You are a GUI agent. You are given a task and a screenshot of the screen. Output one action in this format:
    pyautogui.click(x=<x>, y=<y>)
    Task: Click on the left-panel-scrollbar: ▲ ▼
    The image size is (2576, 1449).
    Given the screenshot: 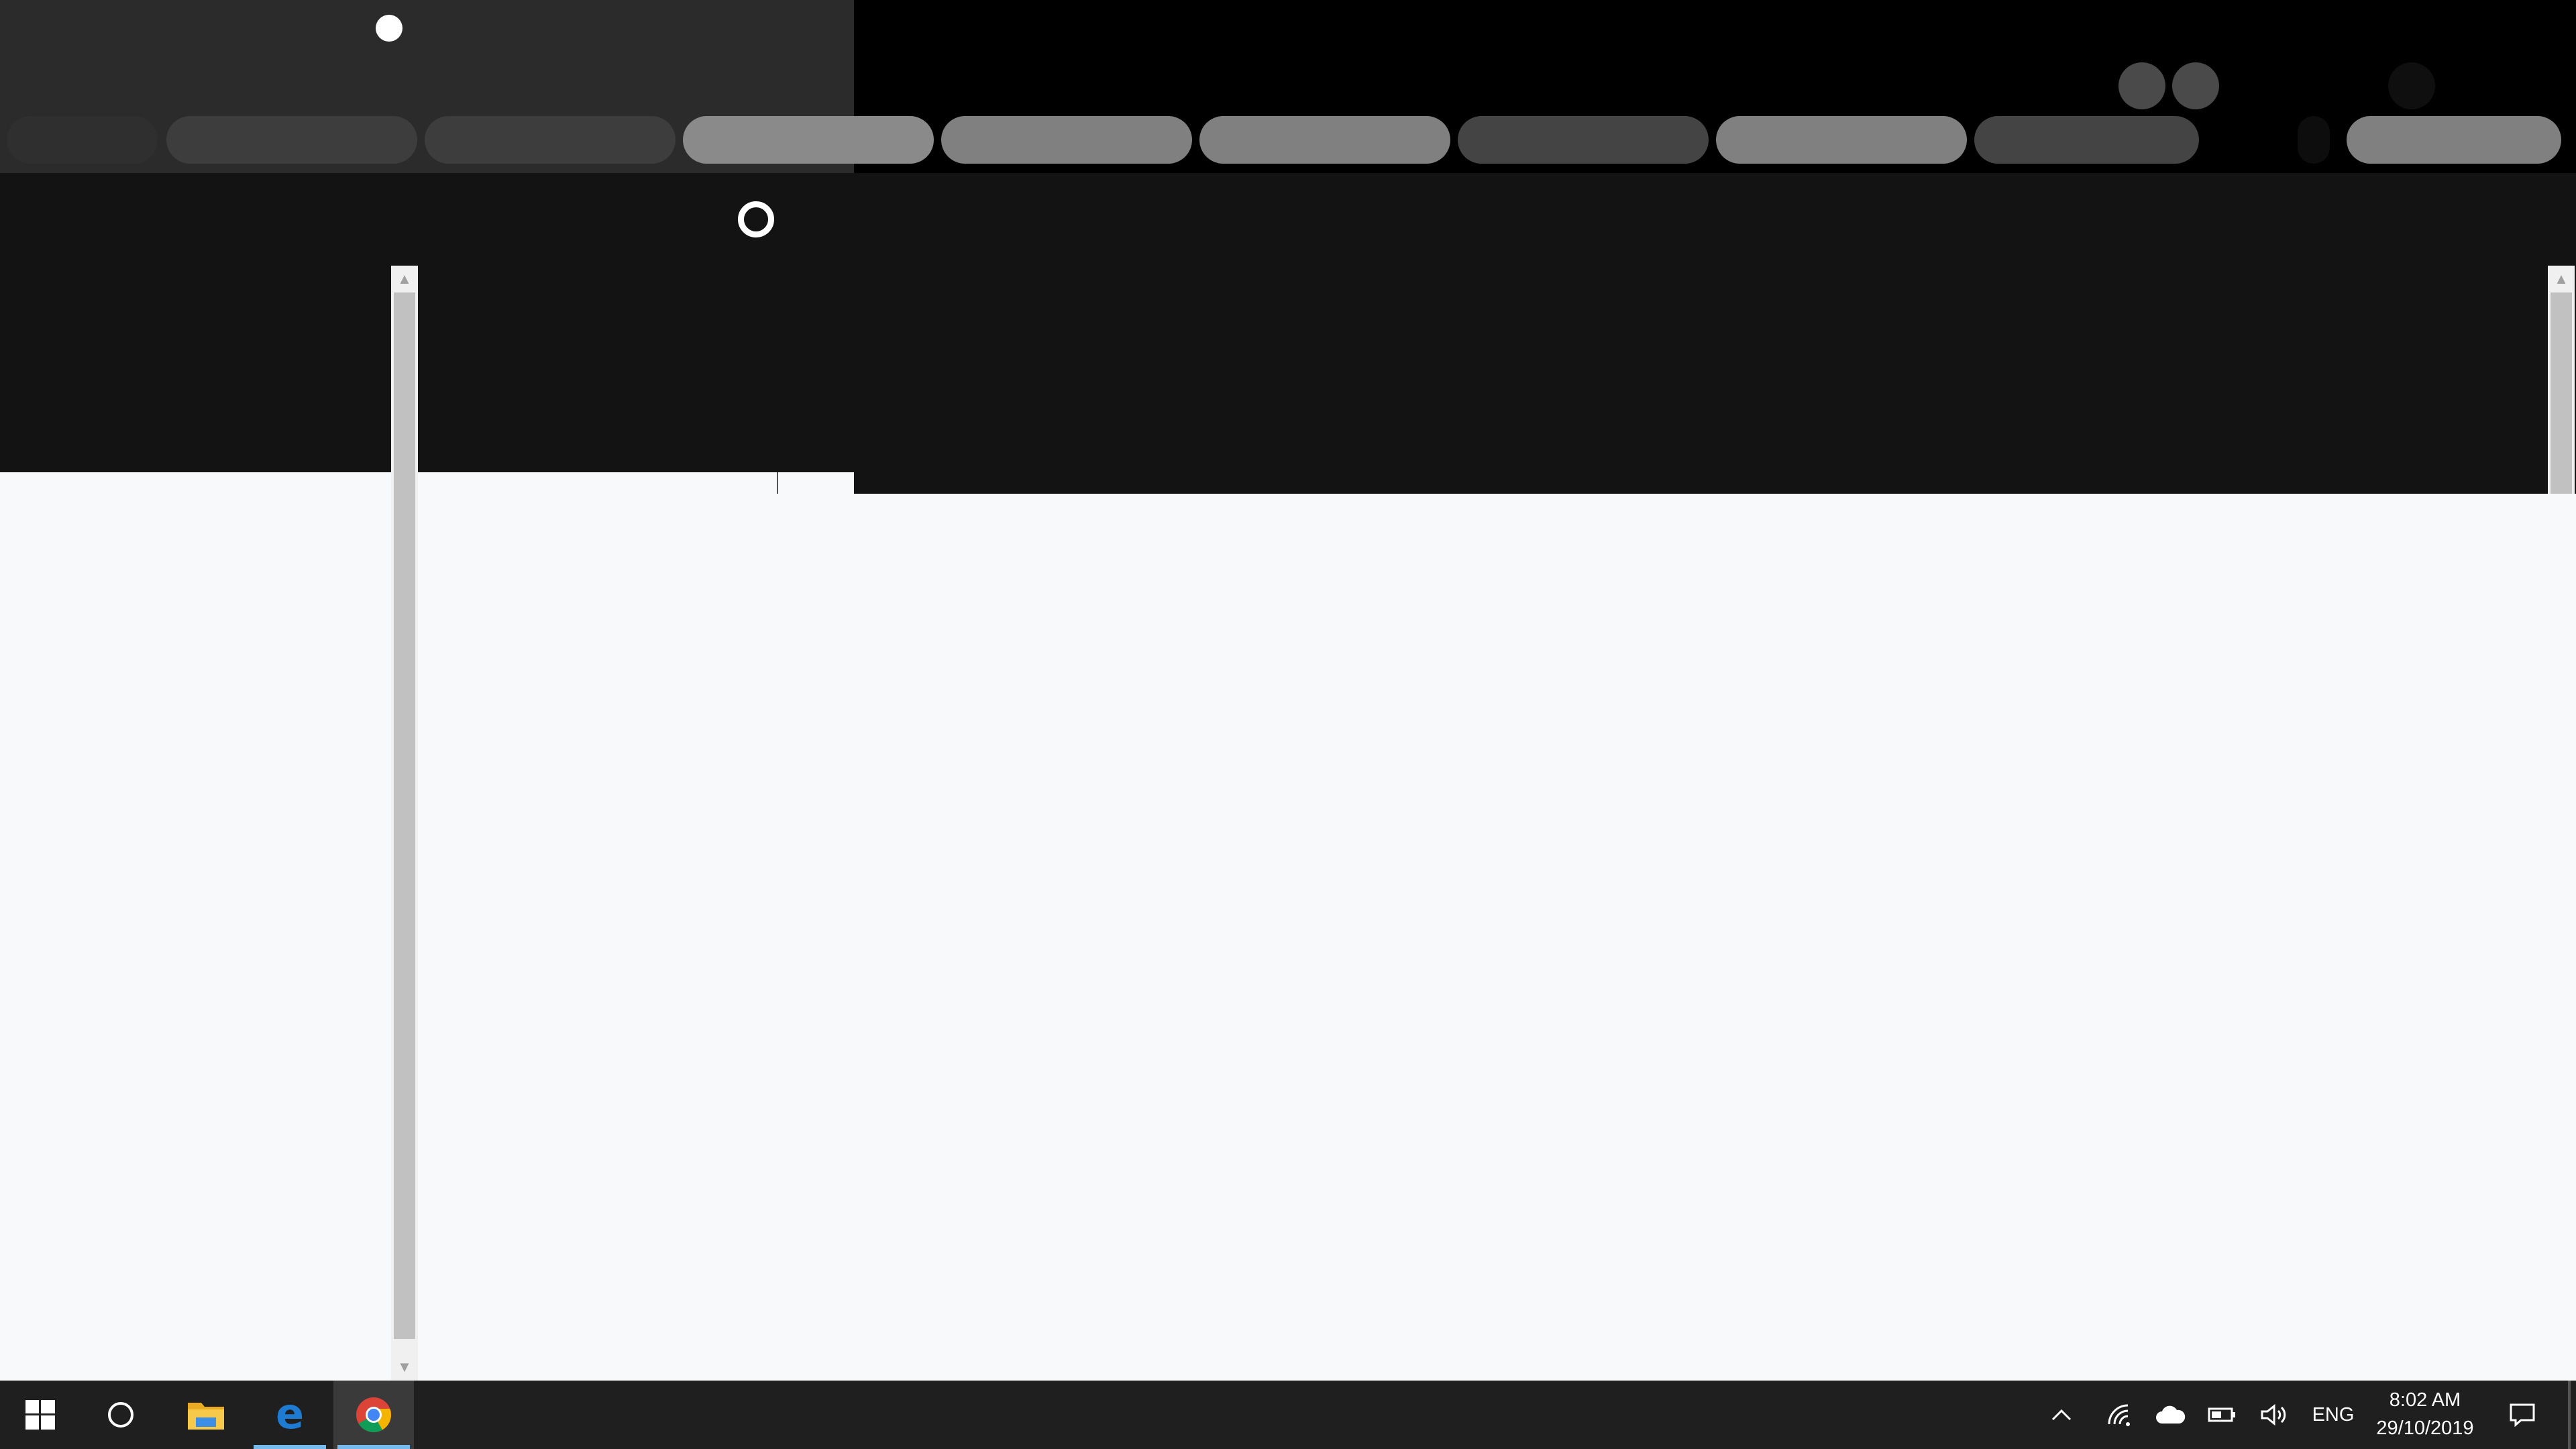 What is the action you would take?
    pyautogui.click(x=404, y=823)
    